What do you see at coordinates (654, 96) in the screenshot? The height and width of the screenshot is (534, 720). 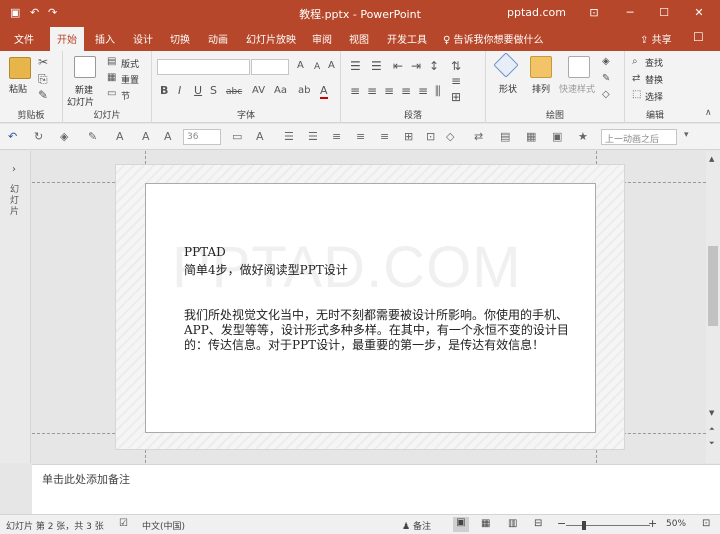 I see `select-button: 选择` at bounding box center [654, 96].